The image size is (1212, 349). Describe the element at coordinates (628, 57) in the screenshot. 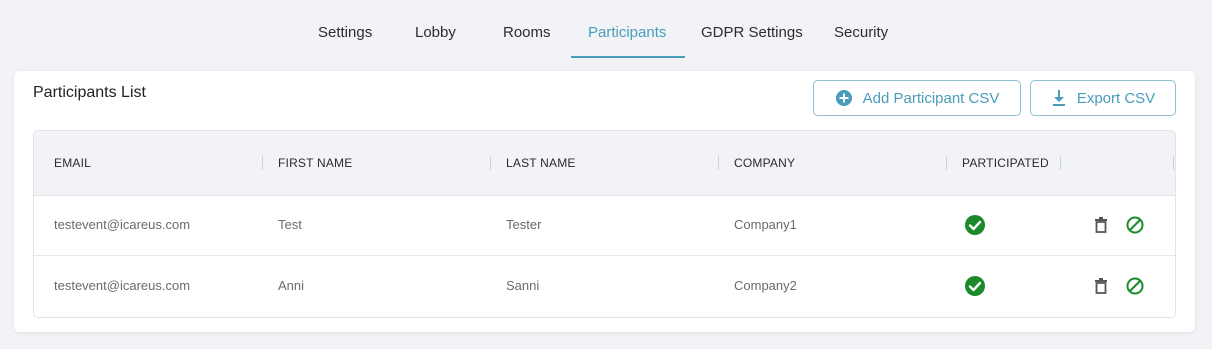

I see `active-tab-indicator` at that location.